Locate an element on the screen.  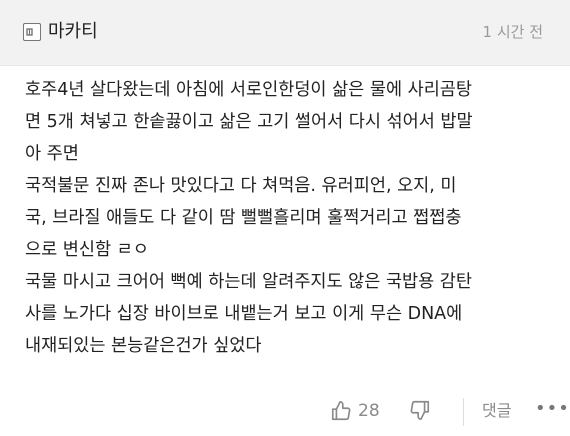
comment-line: 아 주면 is located at coordinates (52, 154).